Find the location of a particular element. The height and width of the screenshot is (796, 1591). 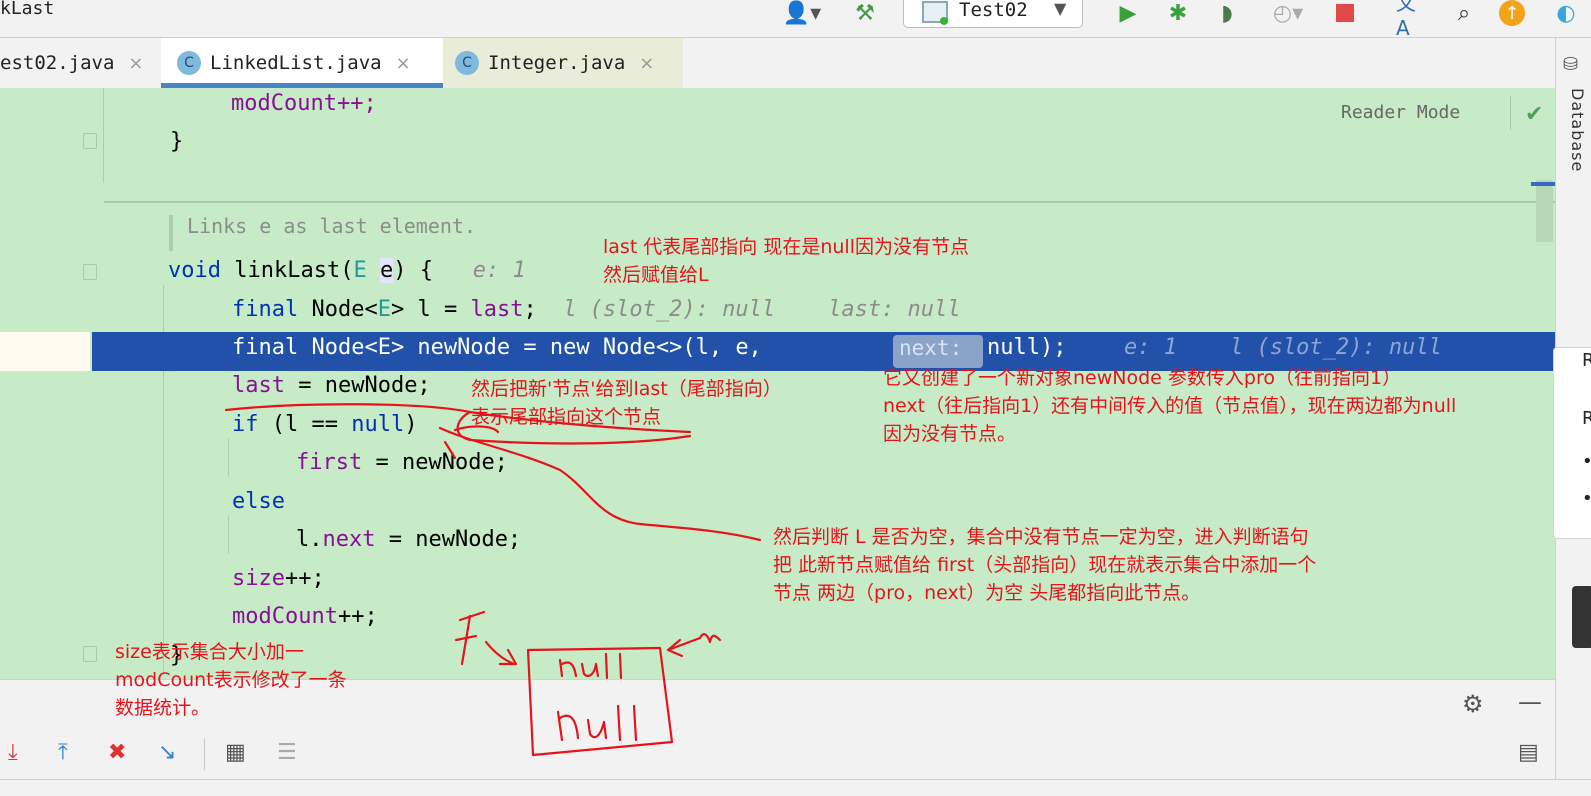

gear-icon: ⚙ is located at coordinates (1473, 704).